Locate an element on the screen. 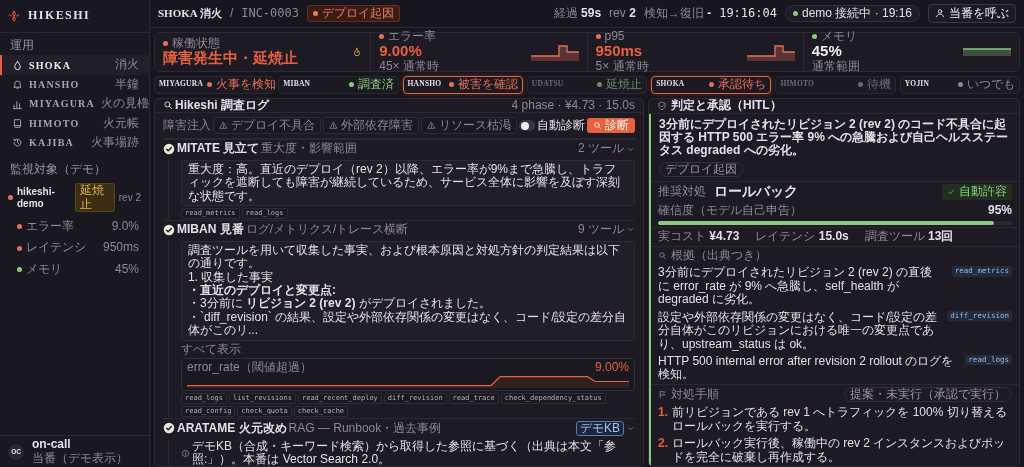 This screenshot has width=1024, height=467. header-stat: 検知→復旧 - is located at coordinates (677, 13).